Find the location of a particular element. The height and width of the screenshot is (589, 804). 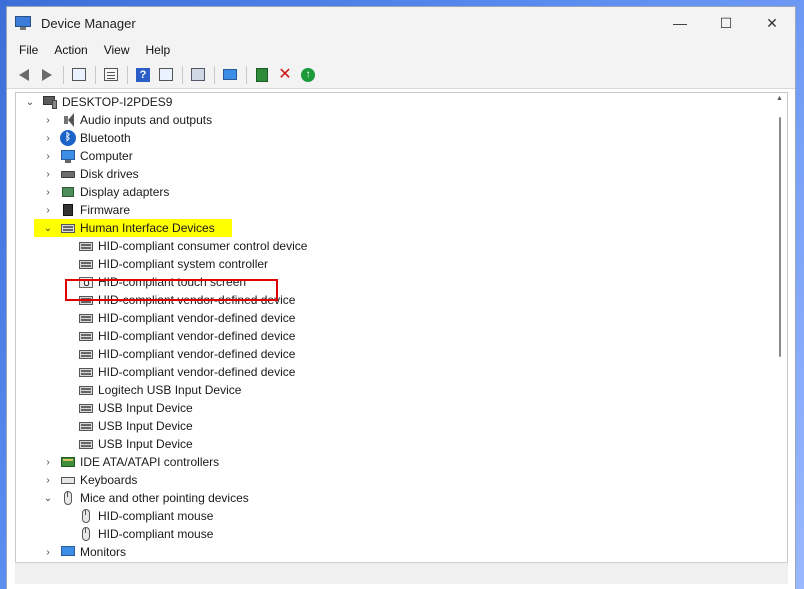

uninstall-device-button: ✕ is located at coordinates (285, 75).